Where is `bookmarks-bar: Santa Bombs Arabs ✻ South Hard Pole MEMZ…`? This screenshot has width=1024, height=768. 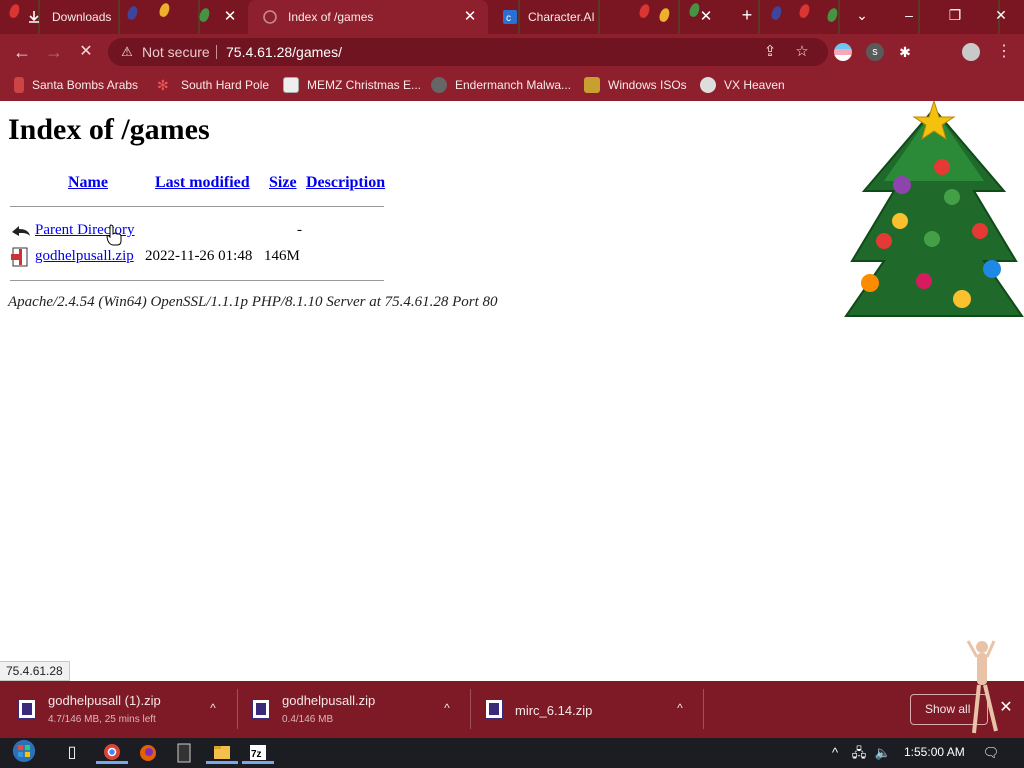
bookmarks-bar: Santa Bombs Arabs ✻ South Hard Pole MEMZ… is located at coordinates (512, 85).